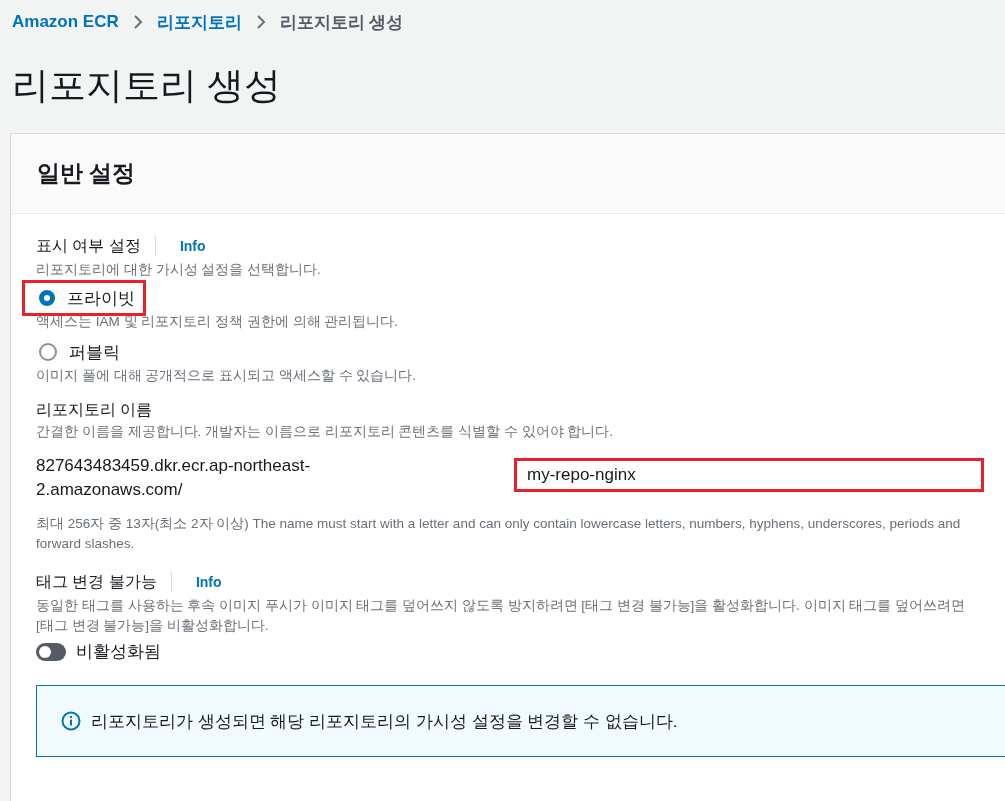 Image resolution: width=1005 pixels, height=801 pixels. What do you see at coordinates (65, 22) in the screenshot?
I see `breadcrumb-link: Amazon ECR` at bounding box center [65, 22].